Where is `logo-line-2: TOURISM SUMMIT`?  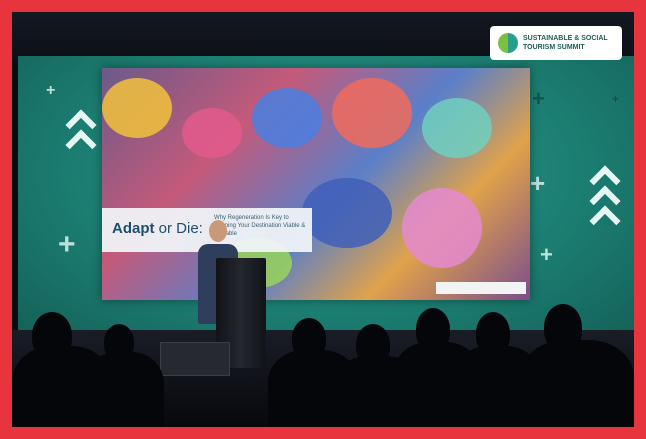
logo-line-2: TOURISM SUMMIT is located at coordinates (554, 47).